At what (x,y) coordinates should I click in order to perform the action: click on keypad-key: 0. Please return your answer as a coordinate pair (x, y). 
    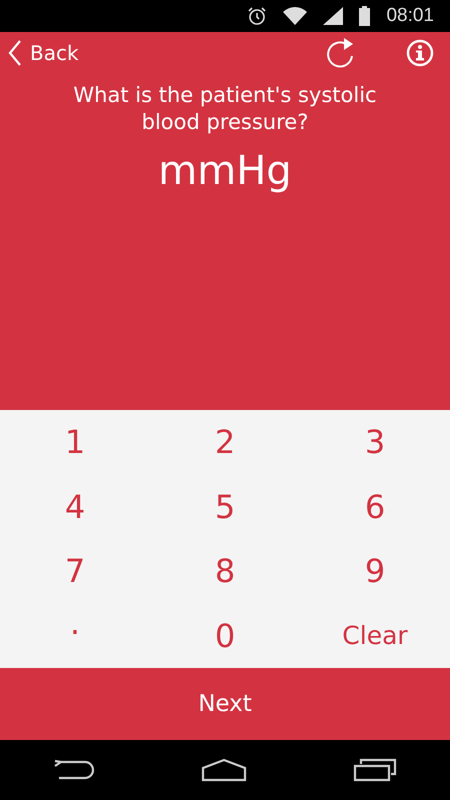
    Looking at the image, I should click on (225, 636).